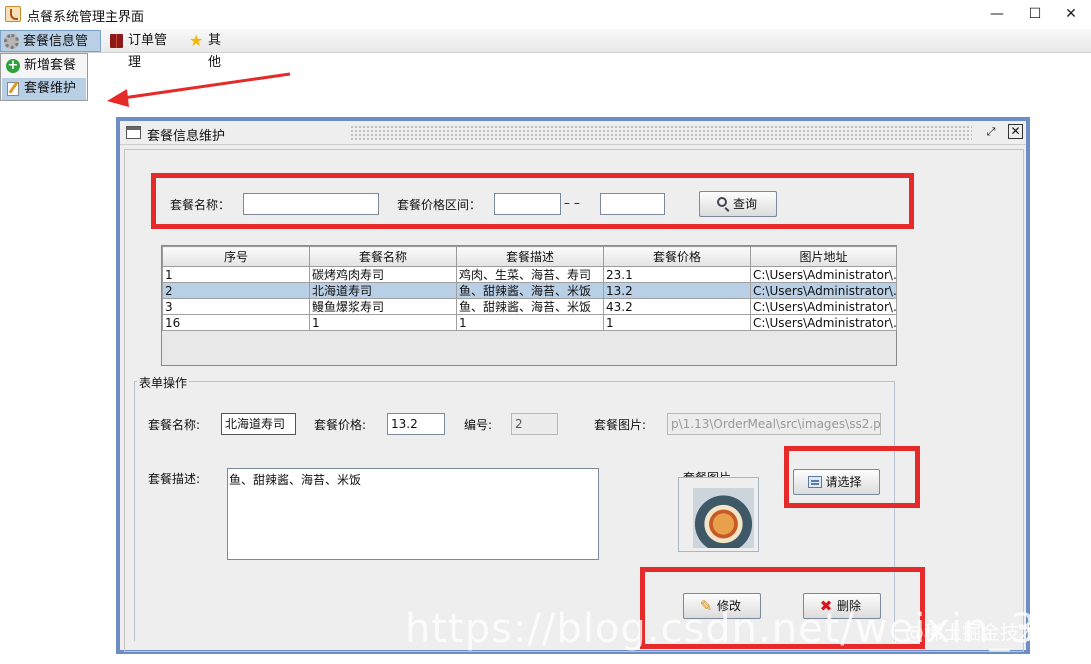 The height and width of the screenshot is (664, 1091). I want to click on edit-icon, so click(13, 89).